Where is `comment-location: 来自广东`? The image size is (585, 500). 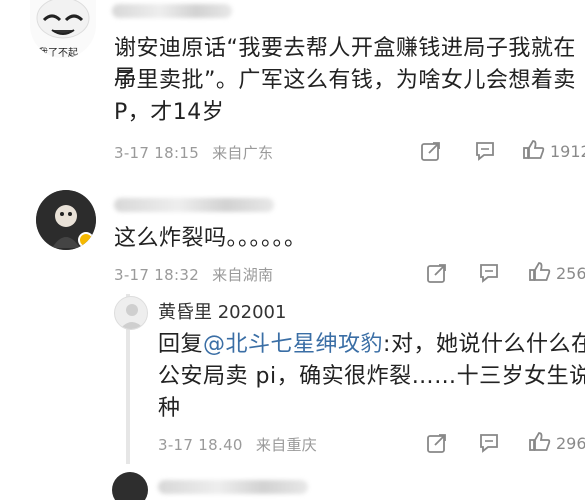 comment-location: 来自广东 is located at coordinates (243, 153).